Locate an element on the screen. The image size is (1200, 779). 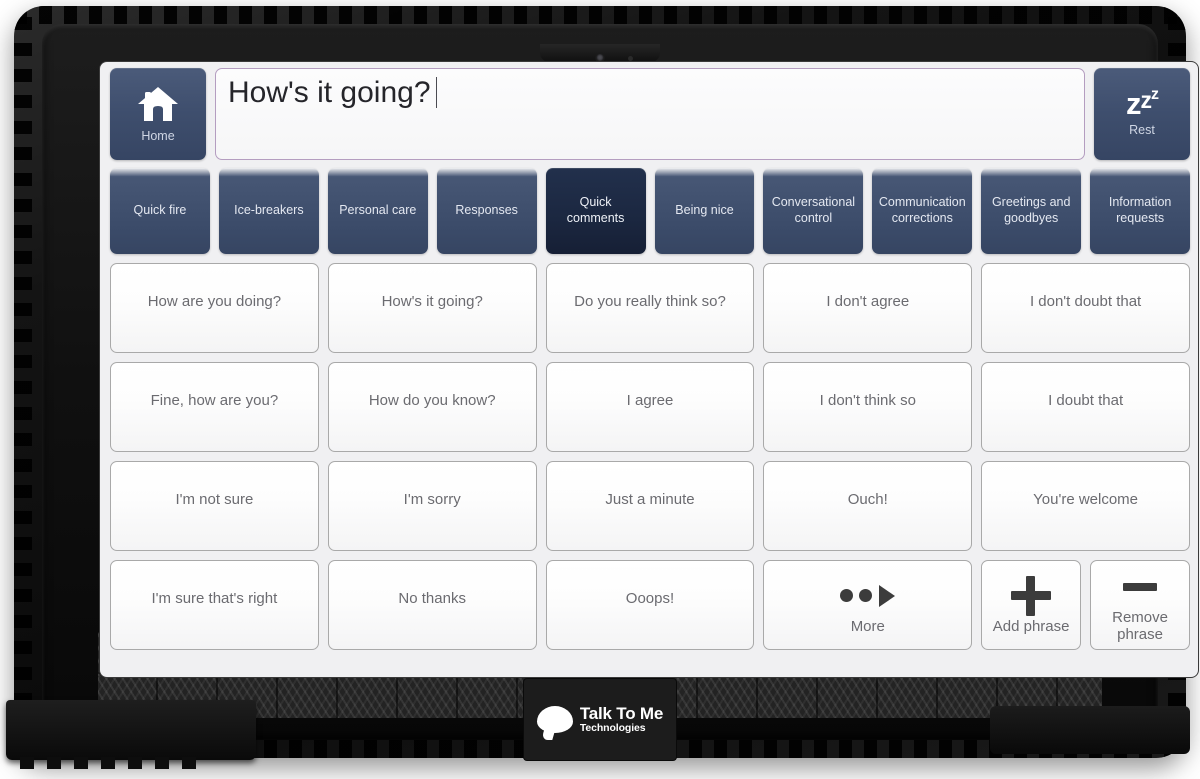
brand-line-2: Technologies is located at coordinates (612, 727).